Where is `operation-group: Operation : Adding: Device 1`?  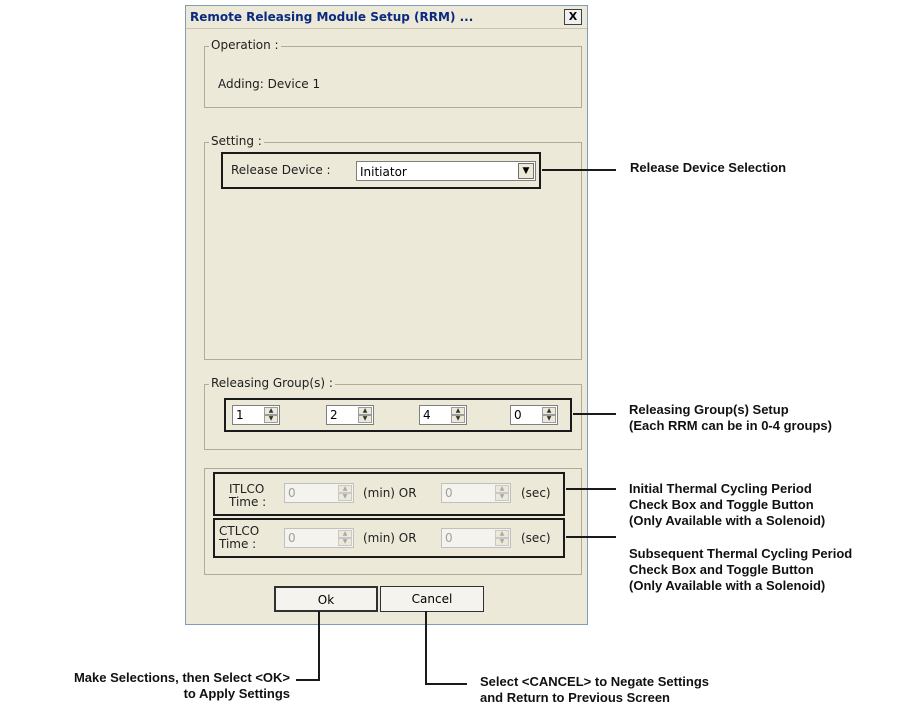
operation-group: Operation : Adding: Device 1 is located at coordinates (393, 73).